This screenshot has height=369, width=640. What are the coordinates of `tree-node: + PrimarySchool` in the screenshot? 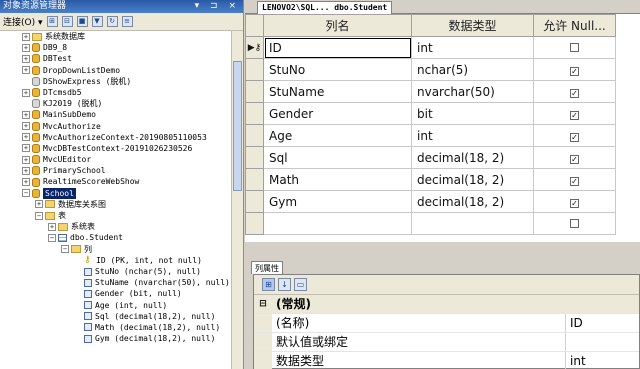 It's located at (116, 170).